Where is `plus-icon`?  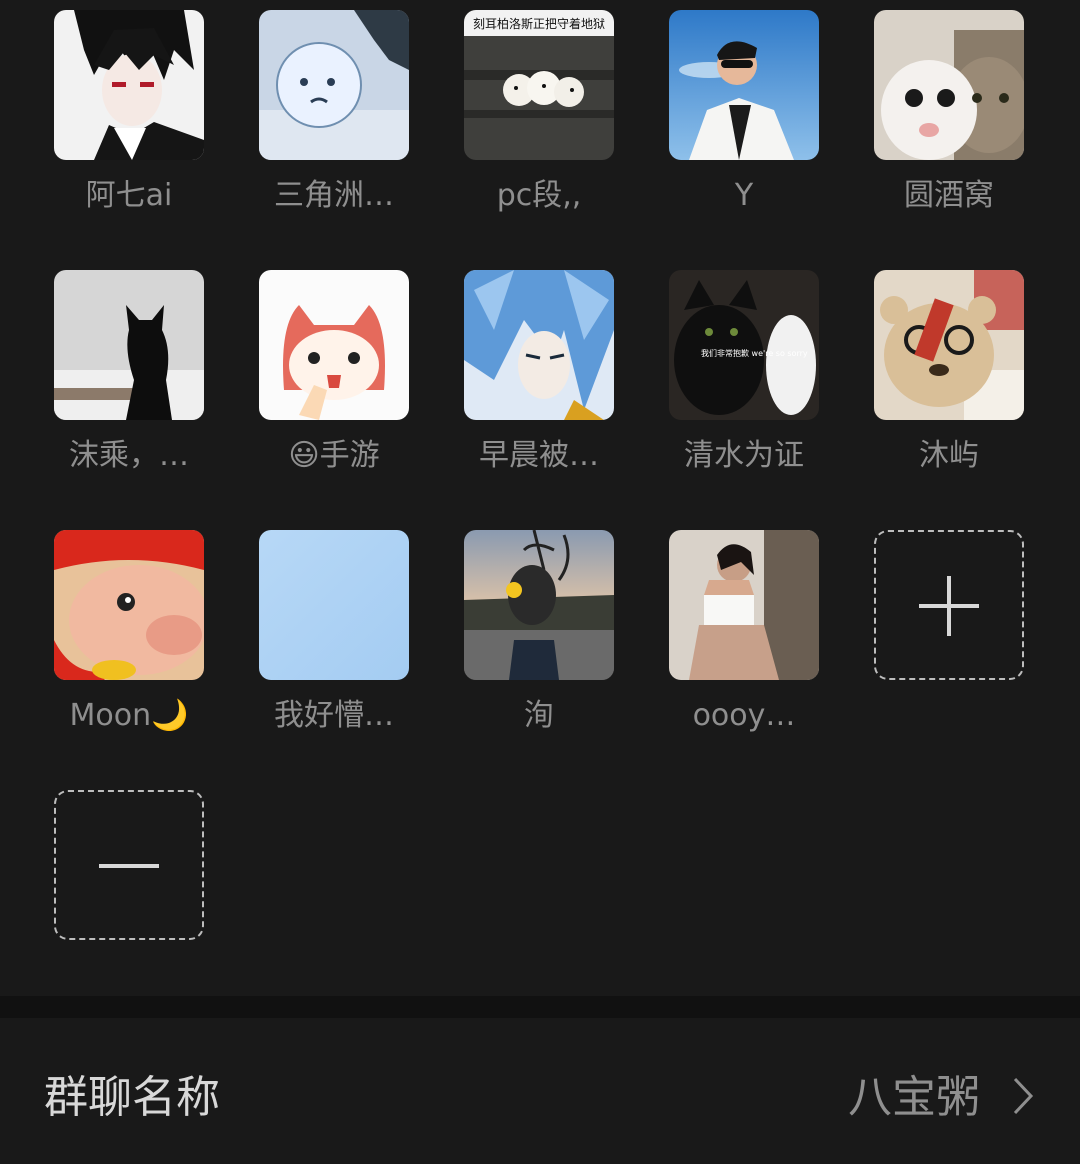 plus-icon is located at coordinates (949, 606).